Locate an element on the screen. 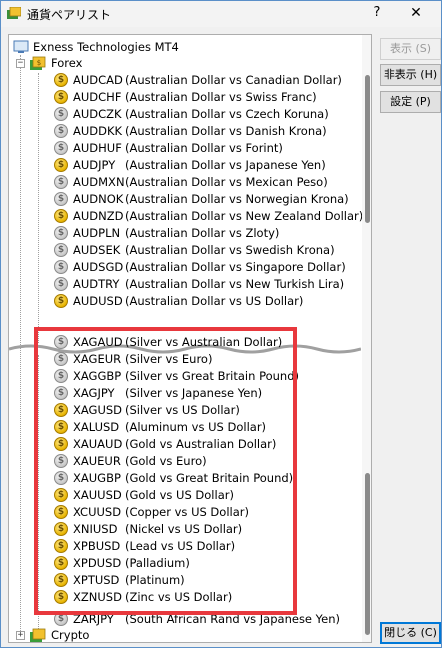  window-close-button: ✕ is located at coordinates (416, 13).